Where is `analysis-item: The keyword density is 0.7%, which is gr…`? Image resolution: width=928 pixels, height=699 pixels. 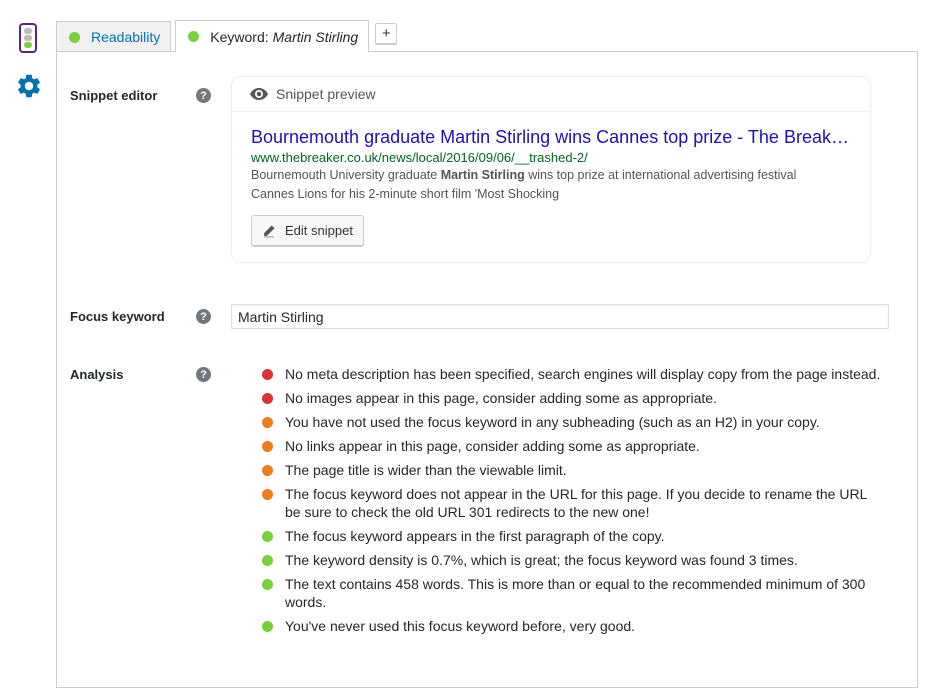 analysis-item: The keyword density is 0.7%, which is gr… is located at coordinates (572, 560).